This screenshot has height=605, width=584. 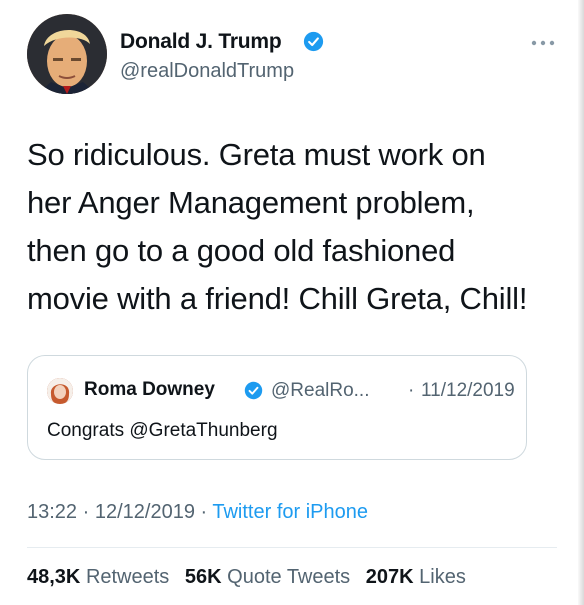 I want to click on author-name: Donald J. Trump, so click(x=201, y=42).